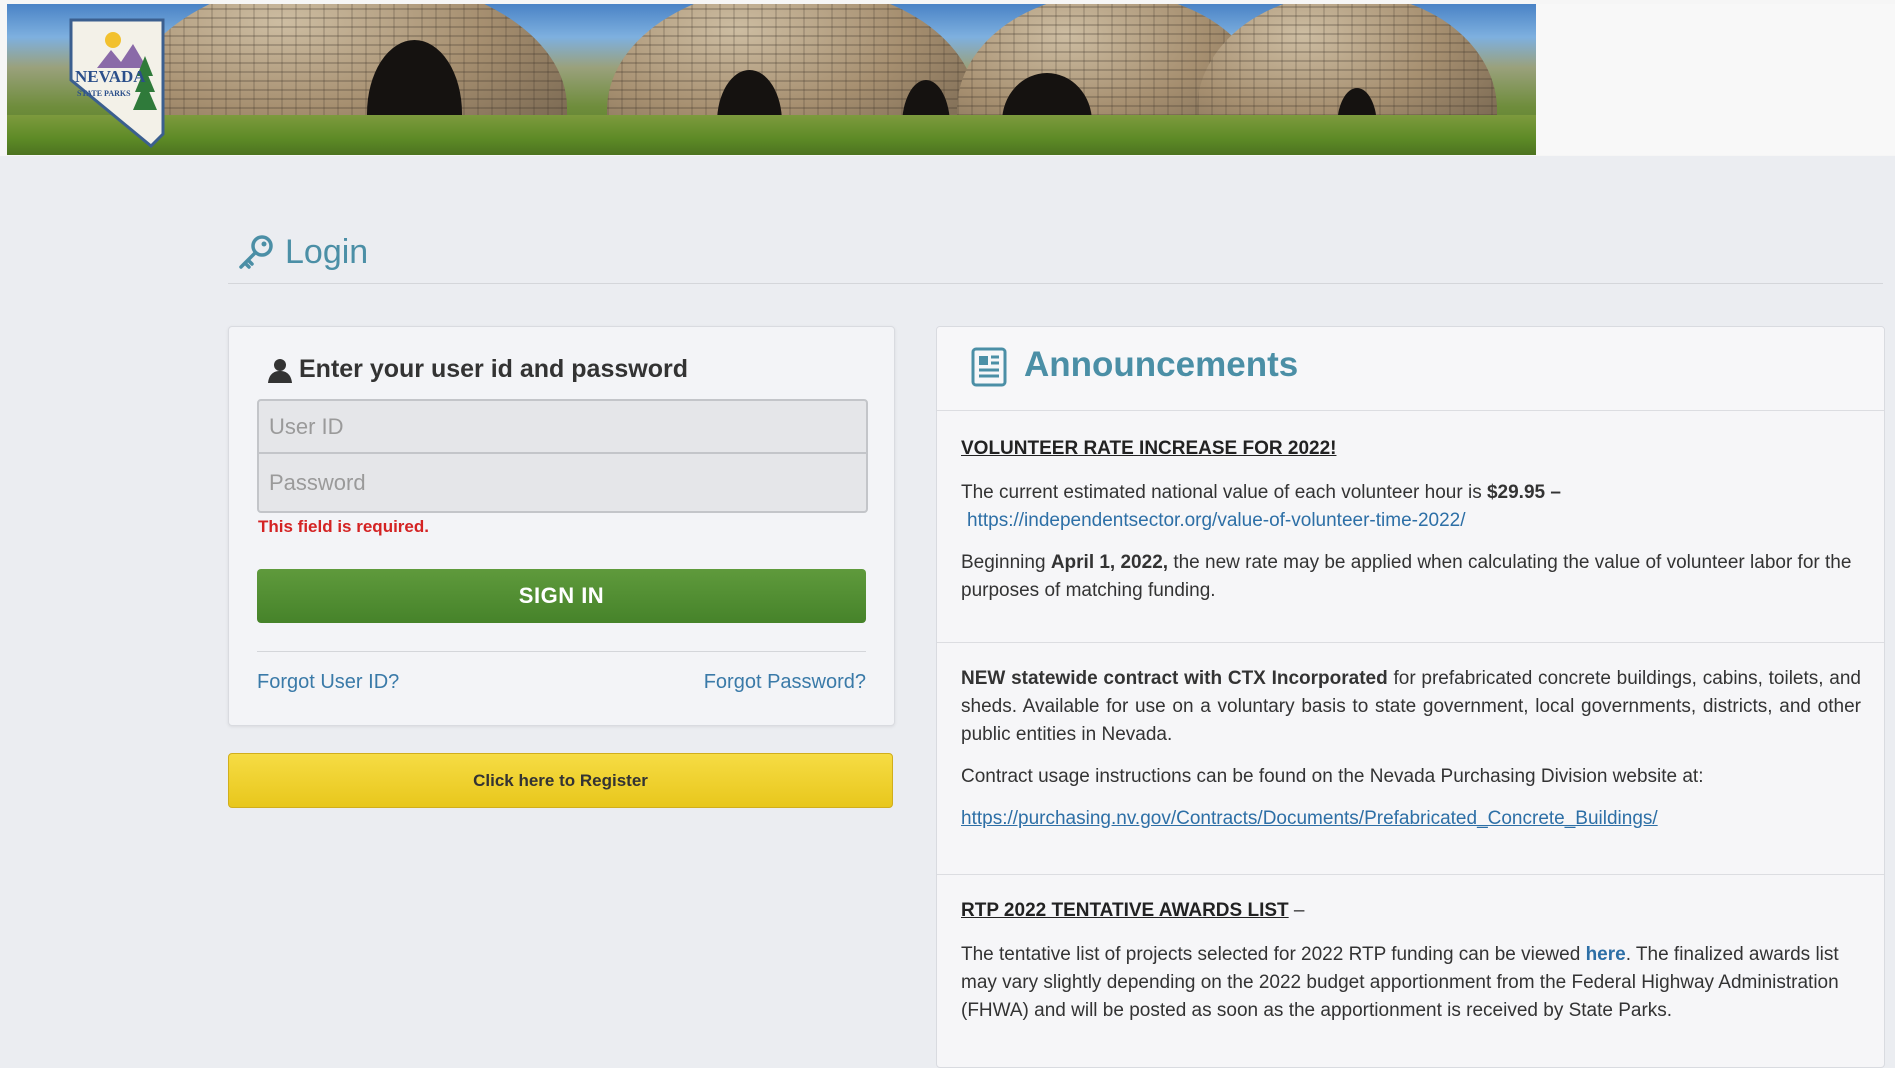  I want to click on banner-blank-area, so click(1715, 79).